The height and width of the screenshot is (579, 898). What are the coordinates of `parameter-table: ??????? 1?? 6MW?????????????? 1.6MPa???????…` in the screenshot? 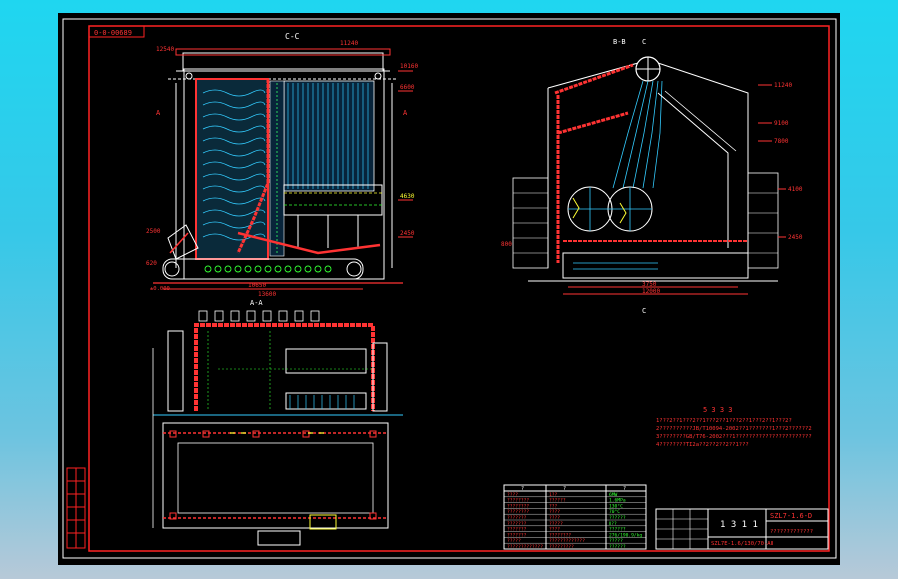 It's located at (575, 517).